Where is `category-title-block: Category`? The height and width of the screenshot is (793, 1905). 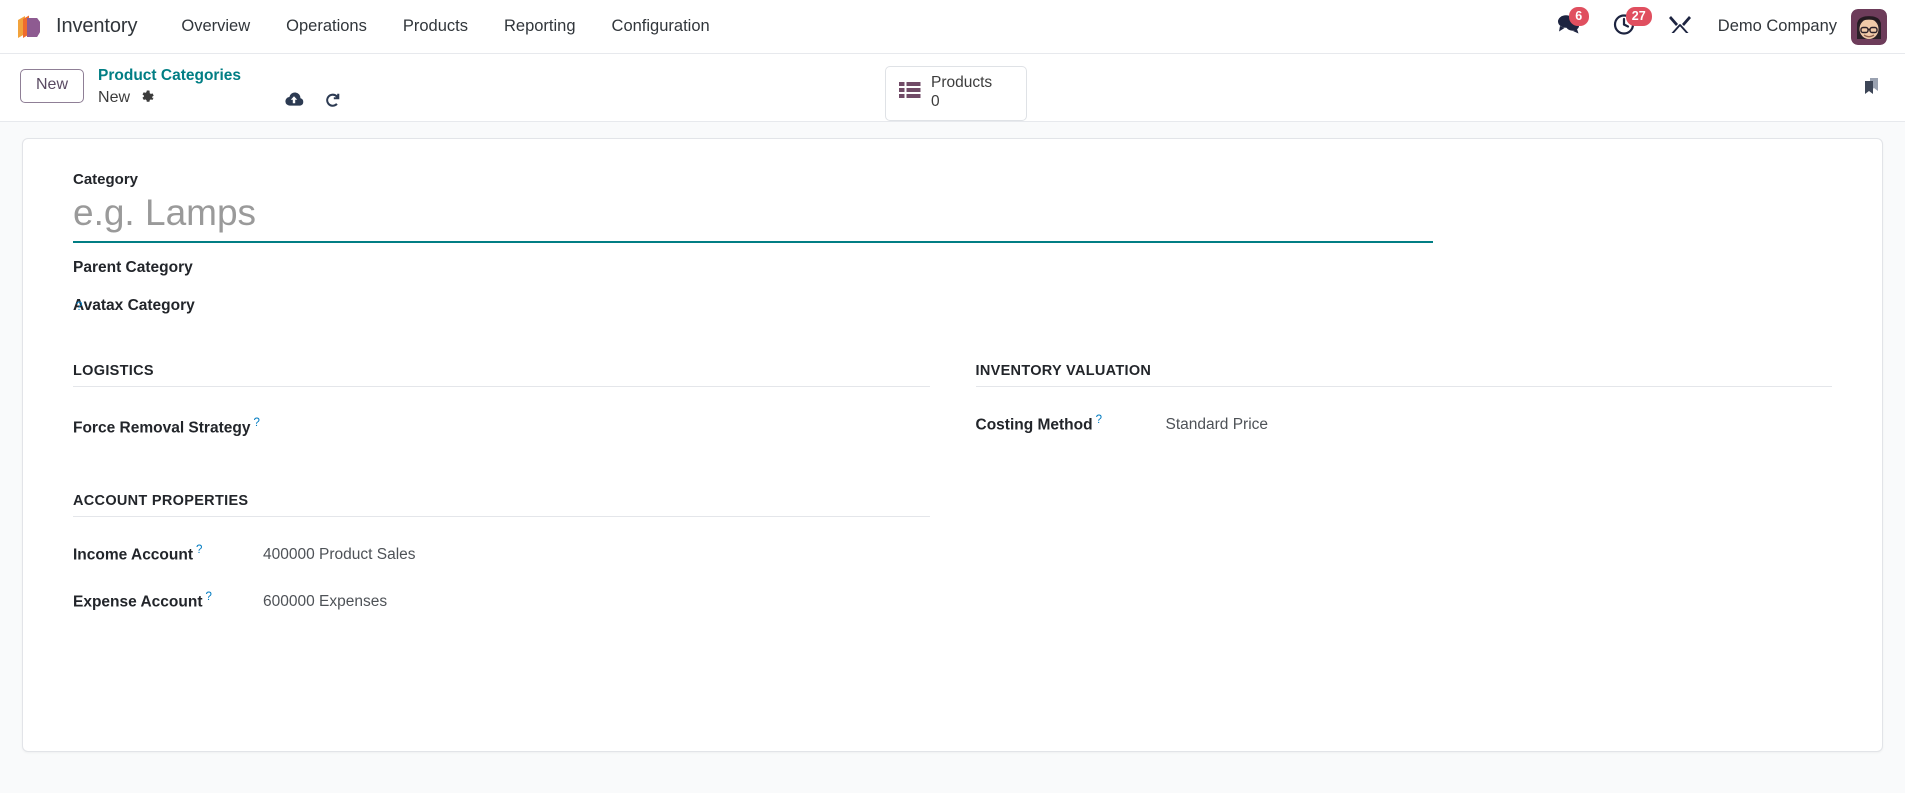 category-title-block: Category is located at coordinates (952, 207).